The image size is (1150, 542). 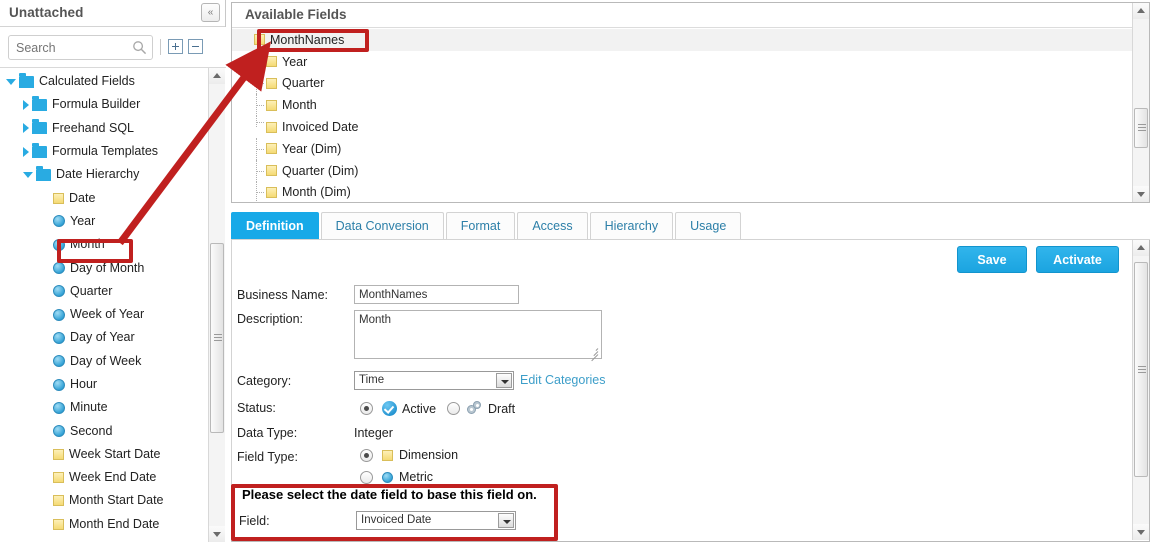 What do you see at coordinates (682, 191) in the screenshot?
I see `available-field-item: Month (Dim)` at bounding box center [682, 191].